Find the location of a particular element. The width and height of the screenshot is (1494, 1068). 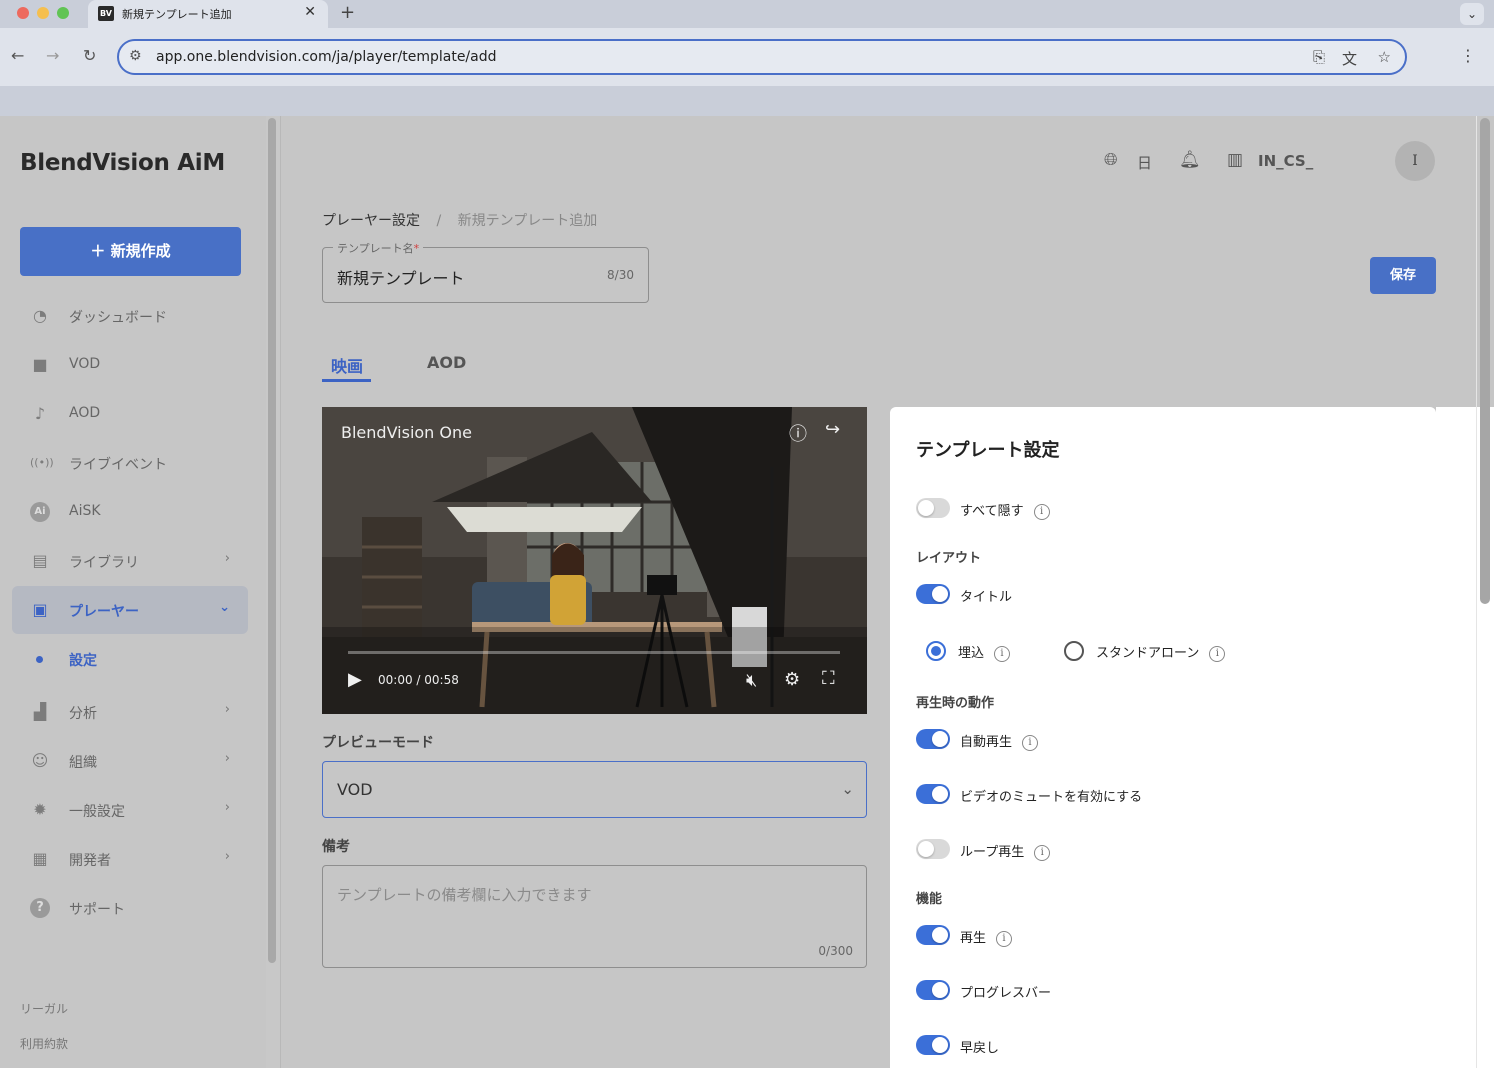

info-icon: ⓘ is located at coordinates (798, 433).